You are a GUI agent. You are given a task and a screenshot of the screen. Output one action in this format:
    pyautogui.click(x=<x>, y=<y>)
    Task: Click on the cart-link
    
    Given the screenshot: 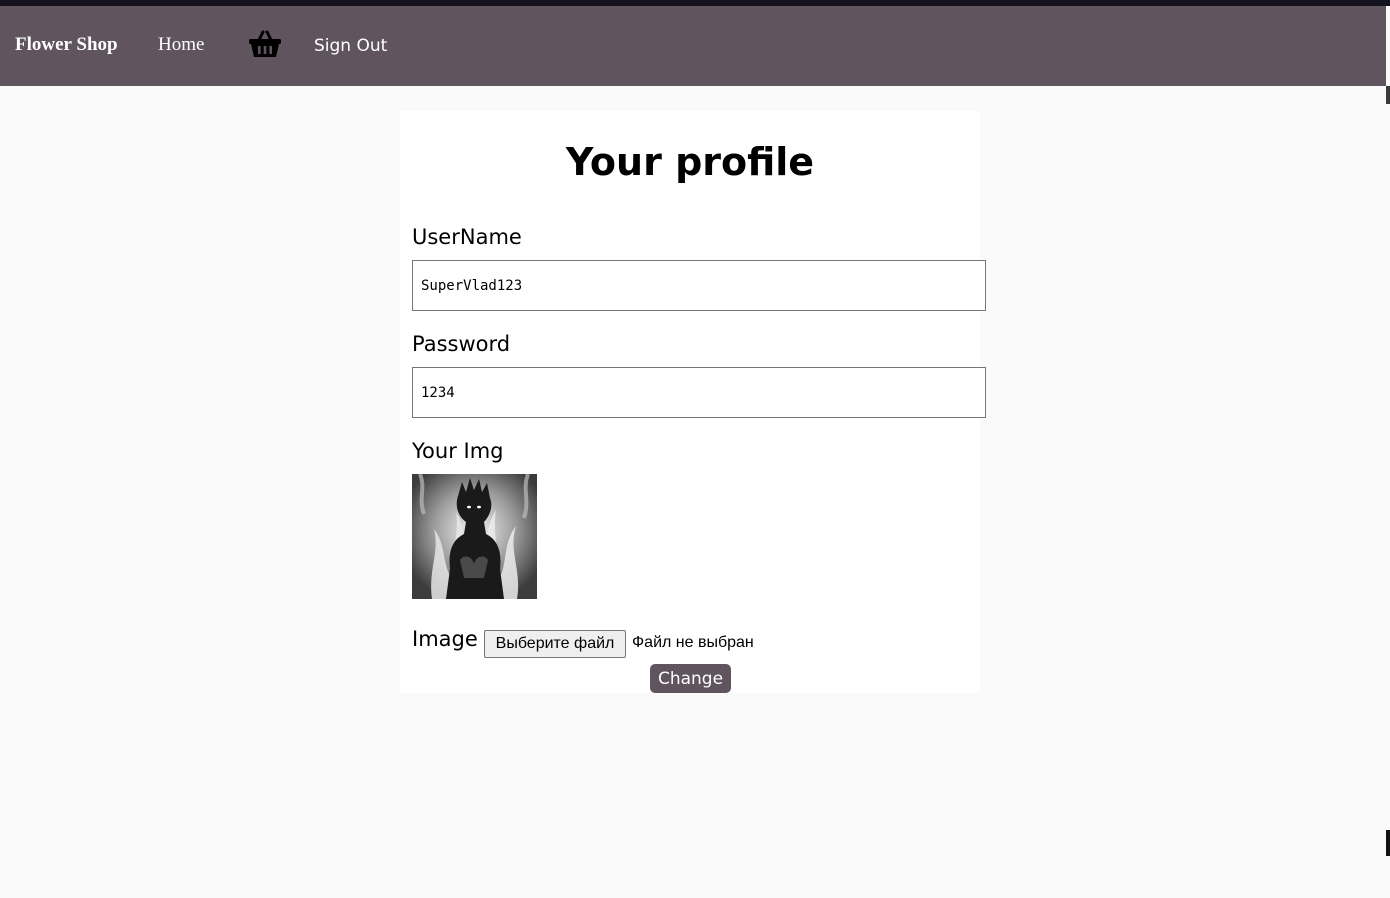 What is the action you would take?
    pyautogui.click(x=265, y=44)
    